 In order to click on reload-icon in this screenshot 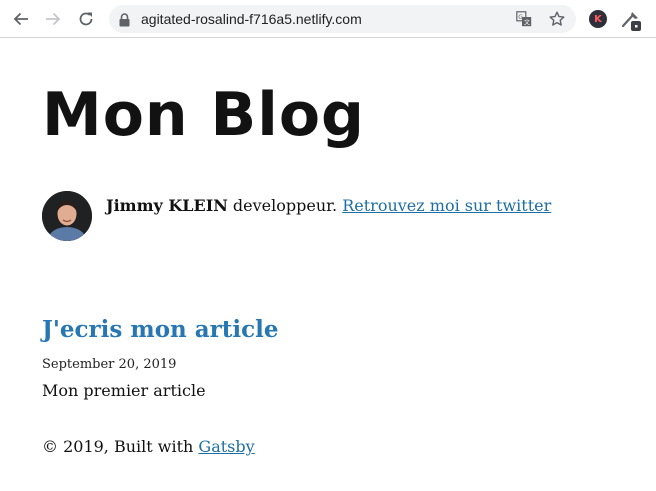, I will do `click(86, 19)`.